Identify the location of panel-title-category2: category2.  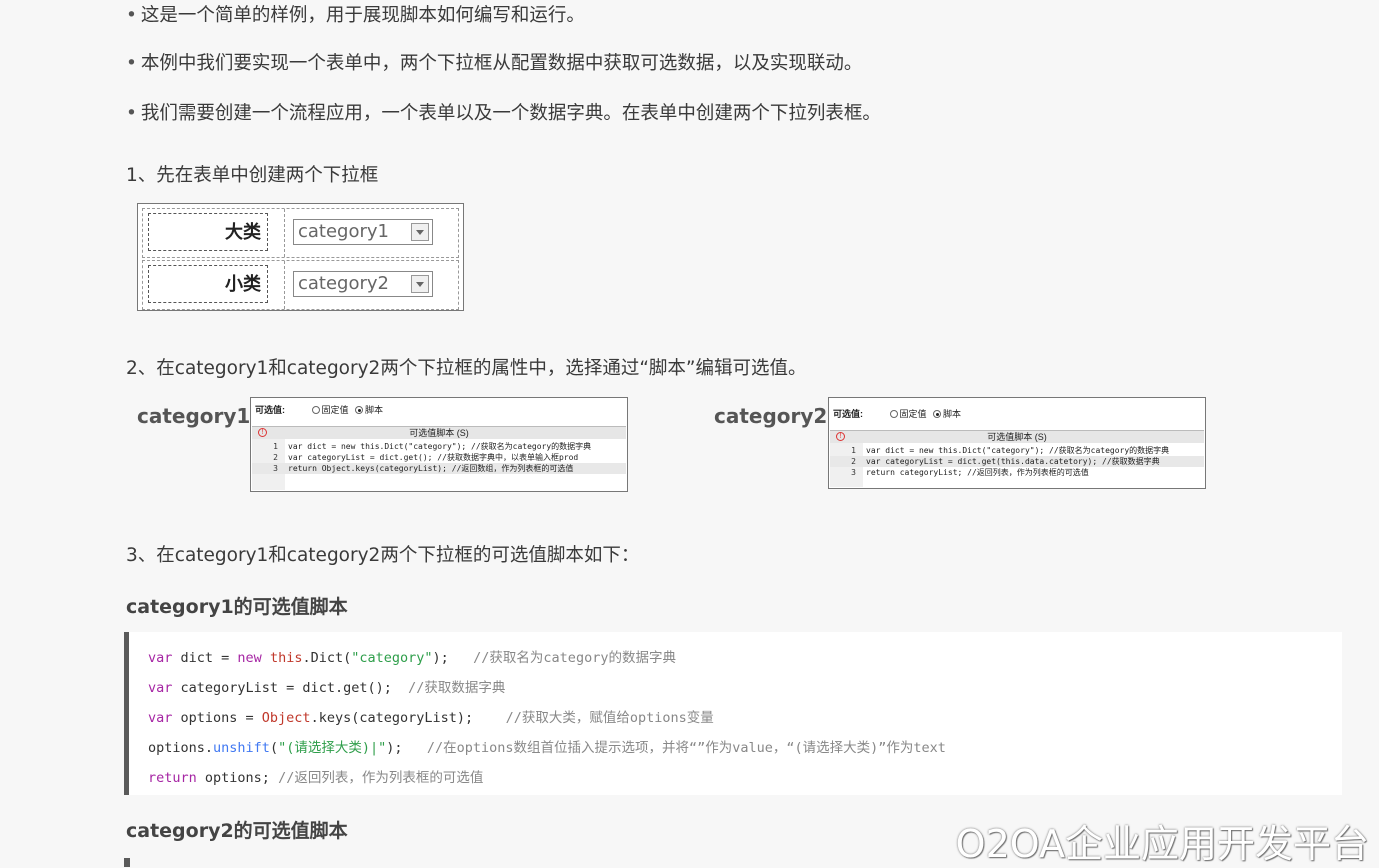
(771, 416).